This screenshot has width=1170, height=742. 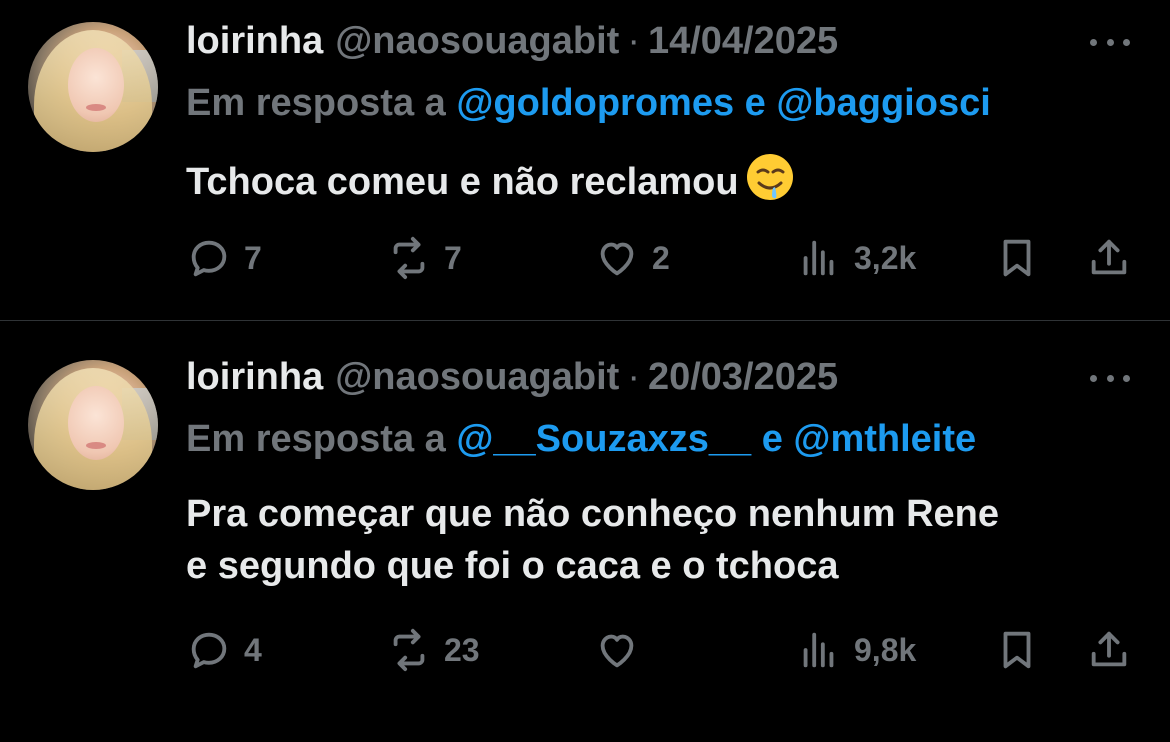 What do you see at coordinates (253, 257) in the screenshot?
I see `reply-count: 7` at bounding box center [253, 257].